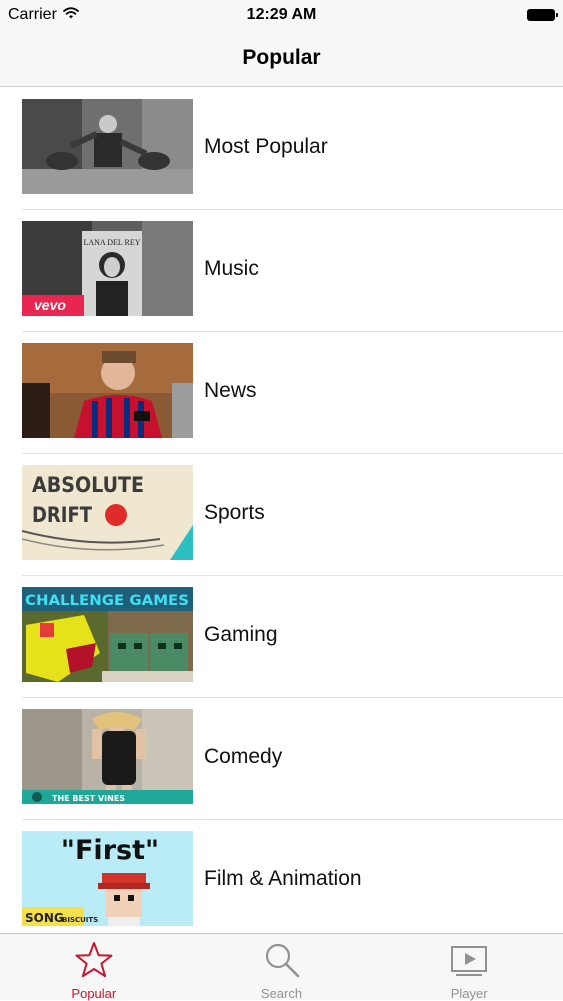  I want to click on category-label: Film & Animation, so click(283, 878).